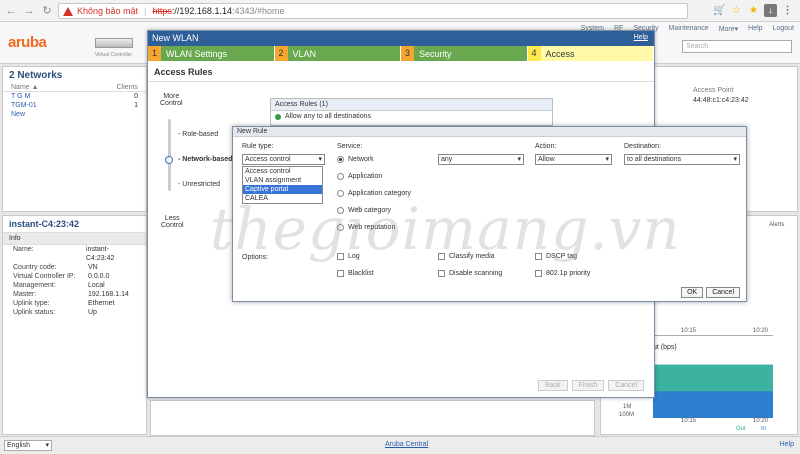  What do you see at coordinates (411, 105) in the screenshot?
I see `rules-header: Access Rules (1)` at bounding box center [411, 105].